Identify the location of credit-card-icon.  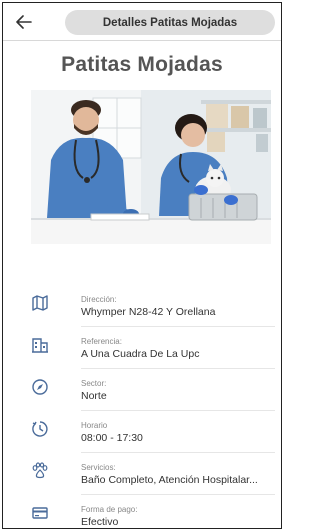
(40, 513).